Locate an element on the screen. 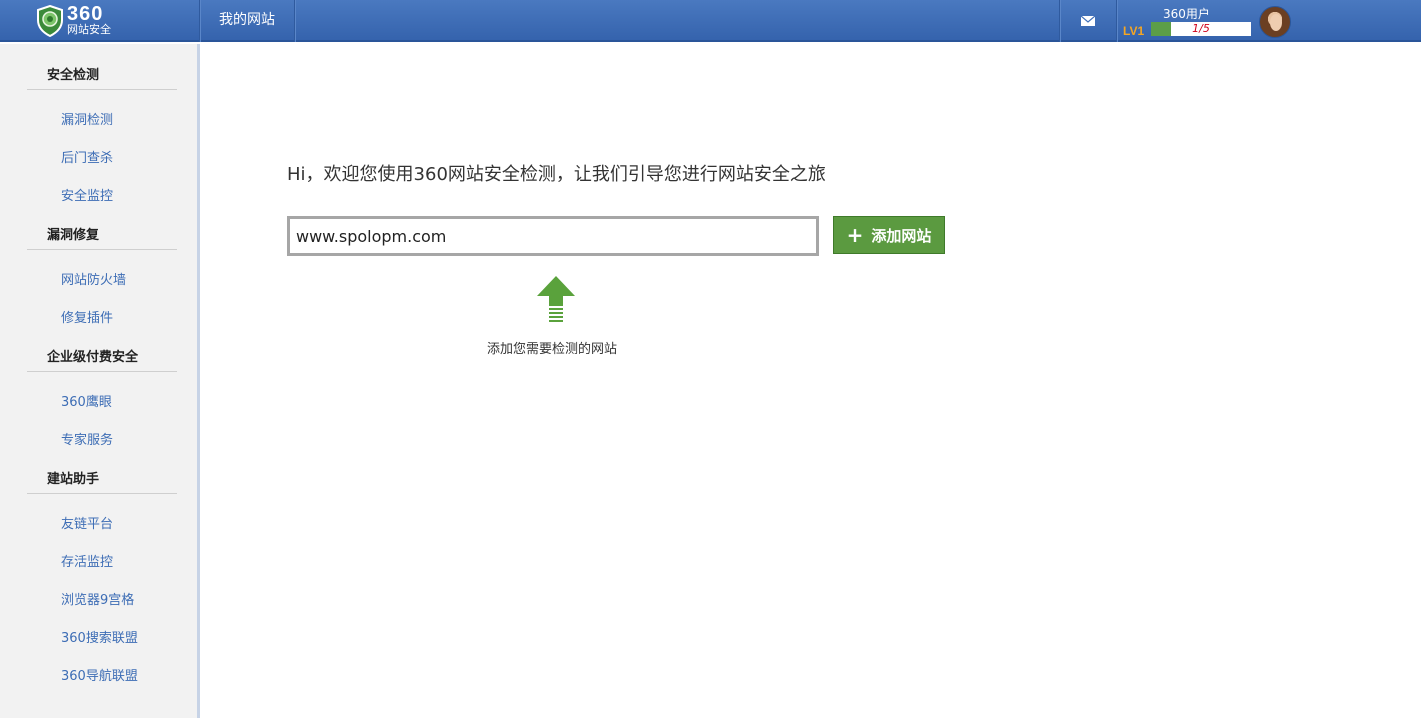 This screenshot has width=1421, height=718. brand-number: 360 is located at coordinates (85, 14).